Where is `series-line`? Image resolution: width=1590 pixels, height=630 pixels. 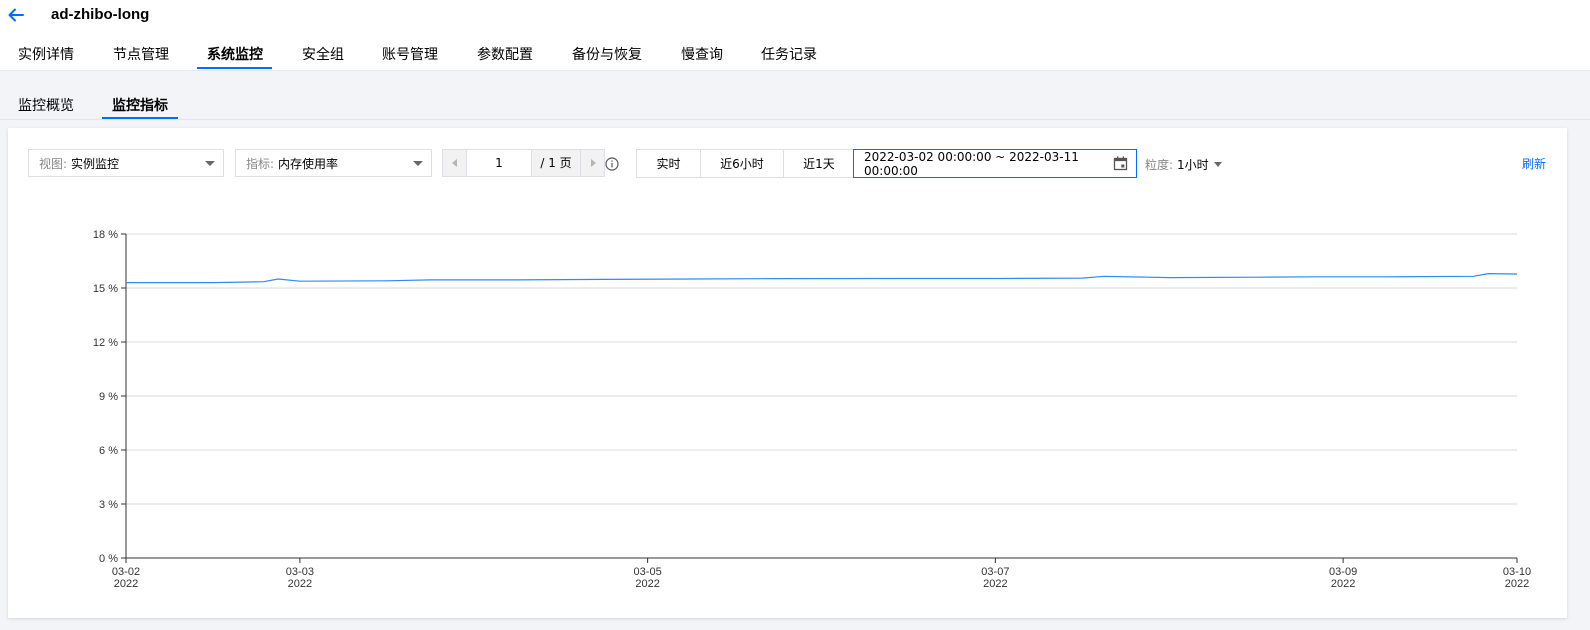 series-line is located at coordinates (822, 278).